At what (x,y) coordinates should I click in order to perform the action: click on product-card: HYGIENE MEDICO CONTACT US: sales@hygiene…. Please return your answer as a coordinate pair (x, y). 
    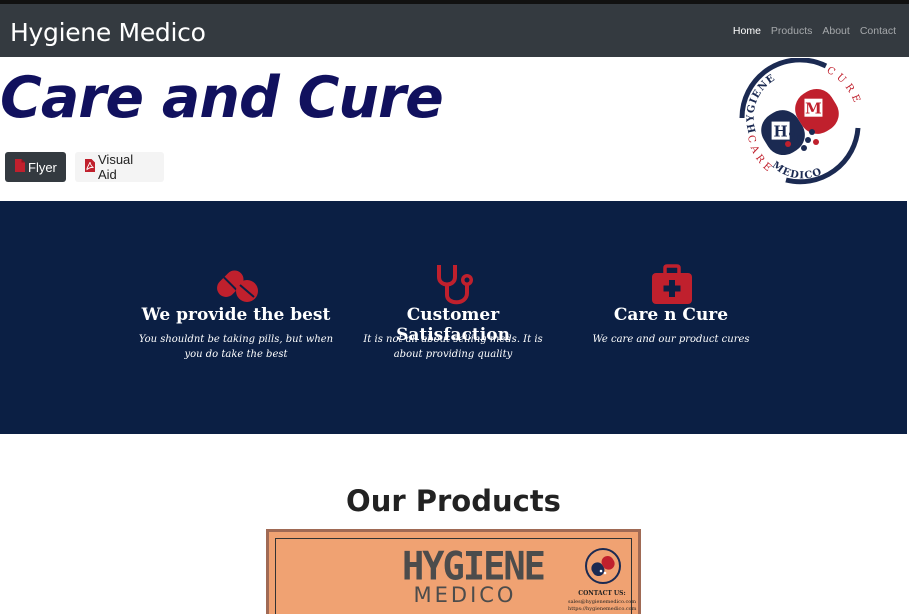
    Looking at the image, I should click on (453, 571).